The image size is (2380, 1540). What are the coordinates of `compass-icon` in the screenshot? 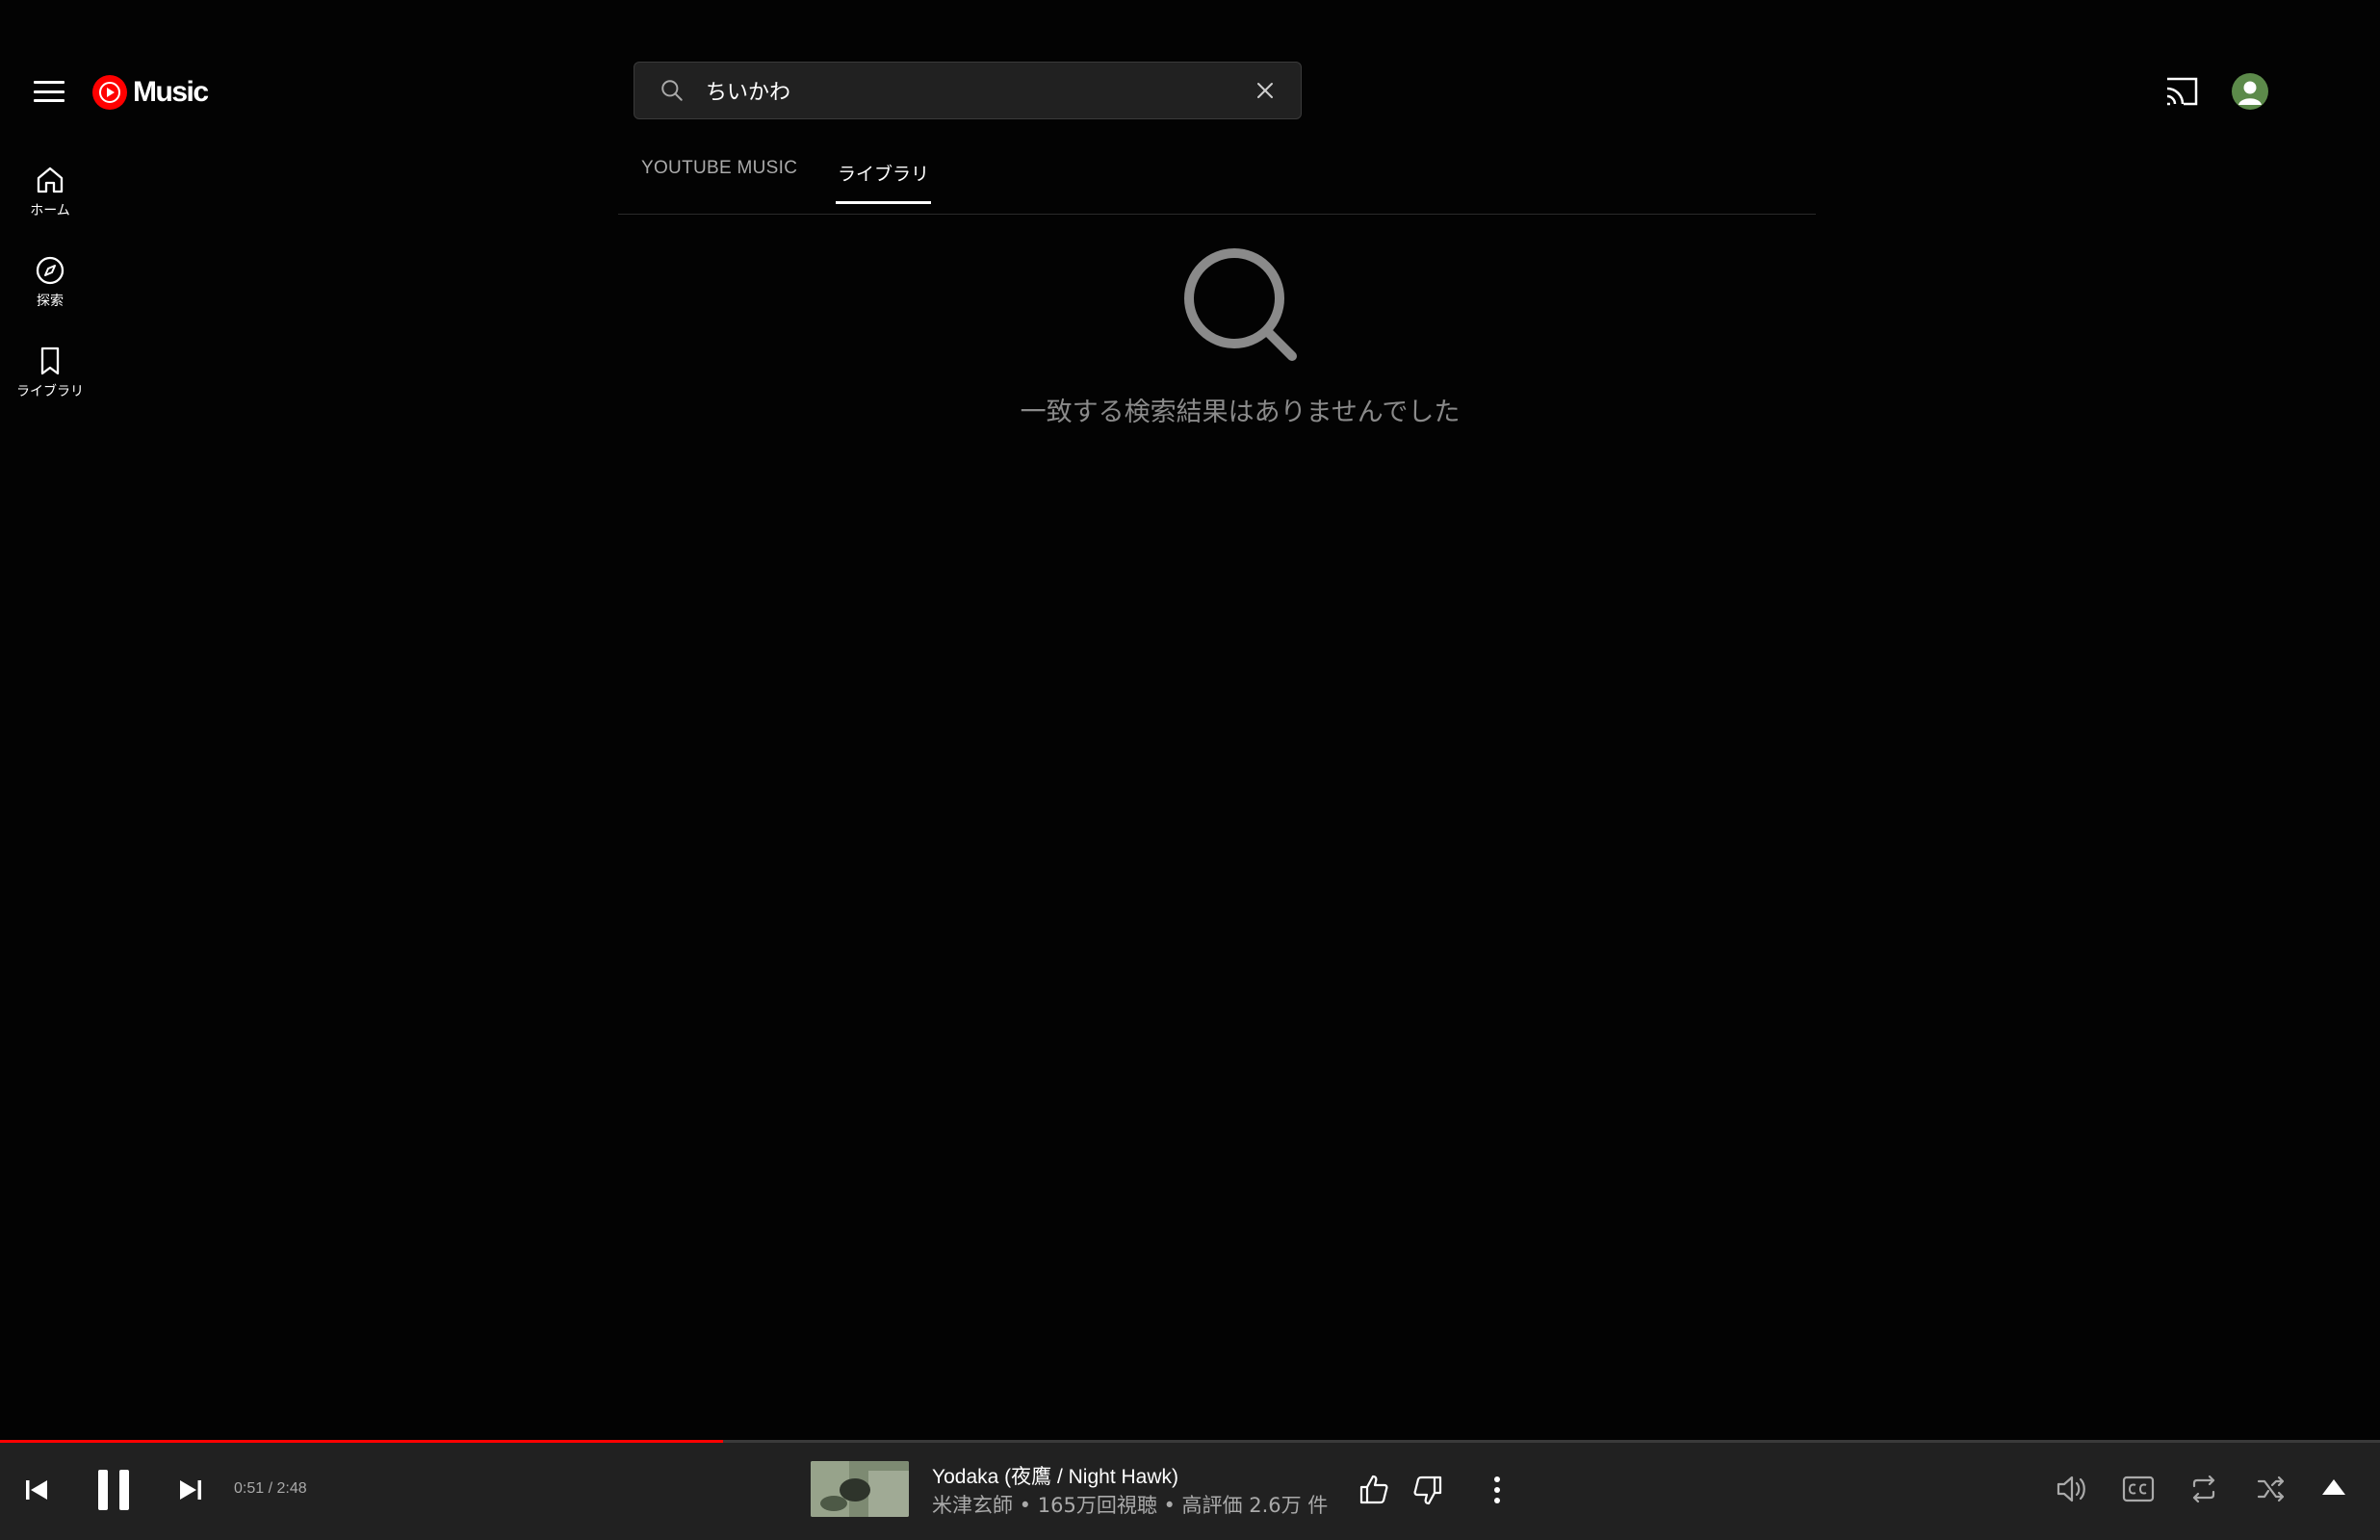 It's located at (51, 270).